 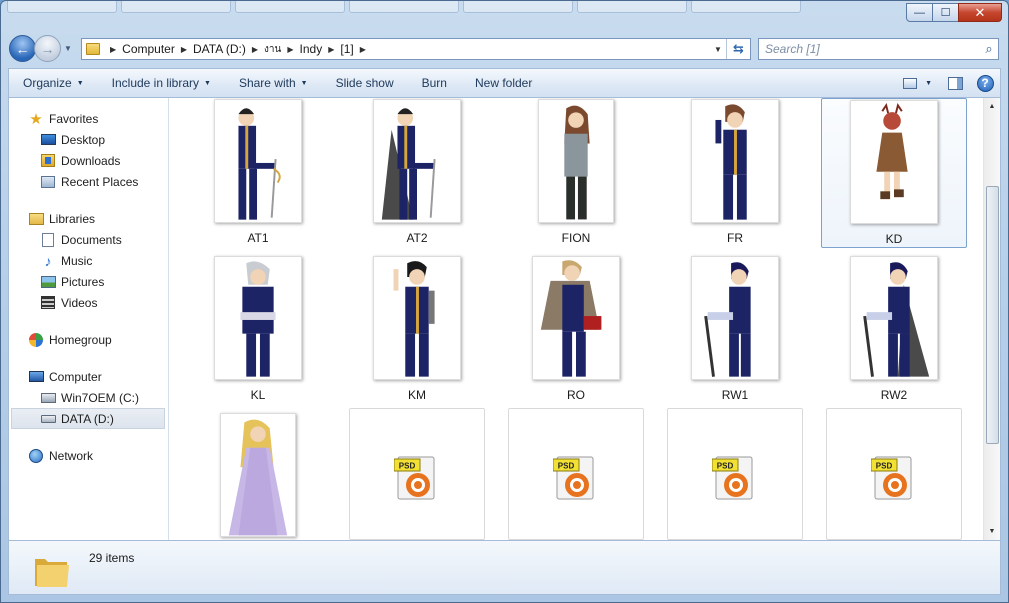 I want to click on homegroup-icon, so click(x=36, y=339).